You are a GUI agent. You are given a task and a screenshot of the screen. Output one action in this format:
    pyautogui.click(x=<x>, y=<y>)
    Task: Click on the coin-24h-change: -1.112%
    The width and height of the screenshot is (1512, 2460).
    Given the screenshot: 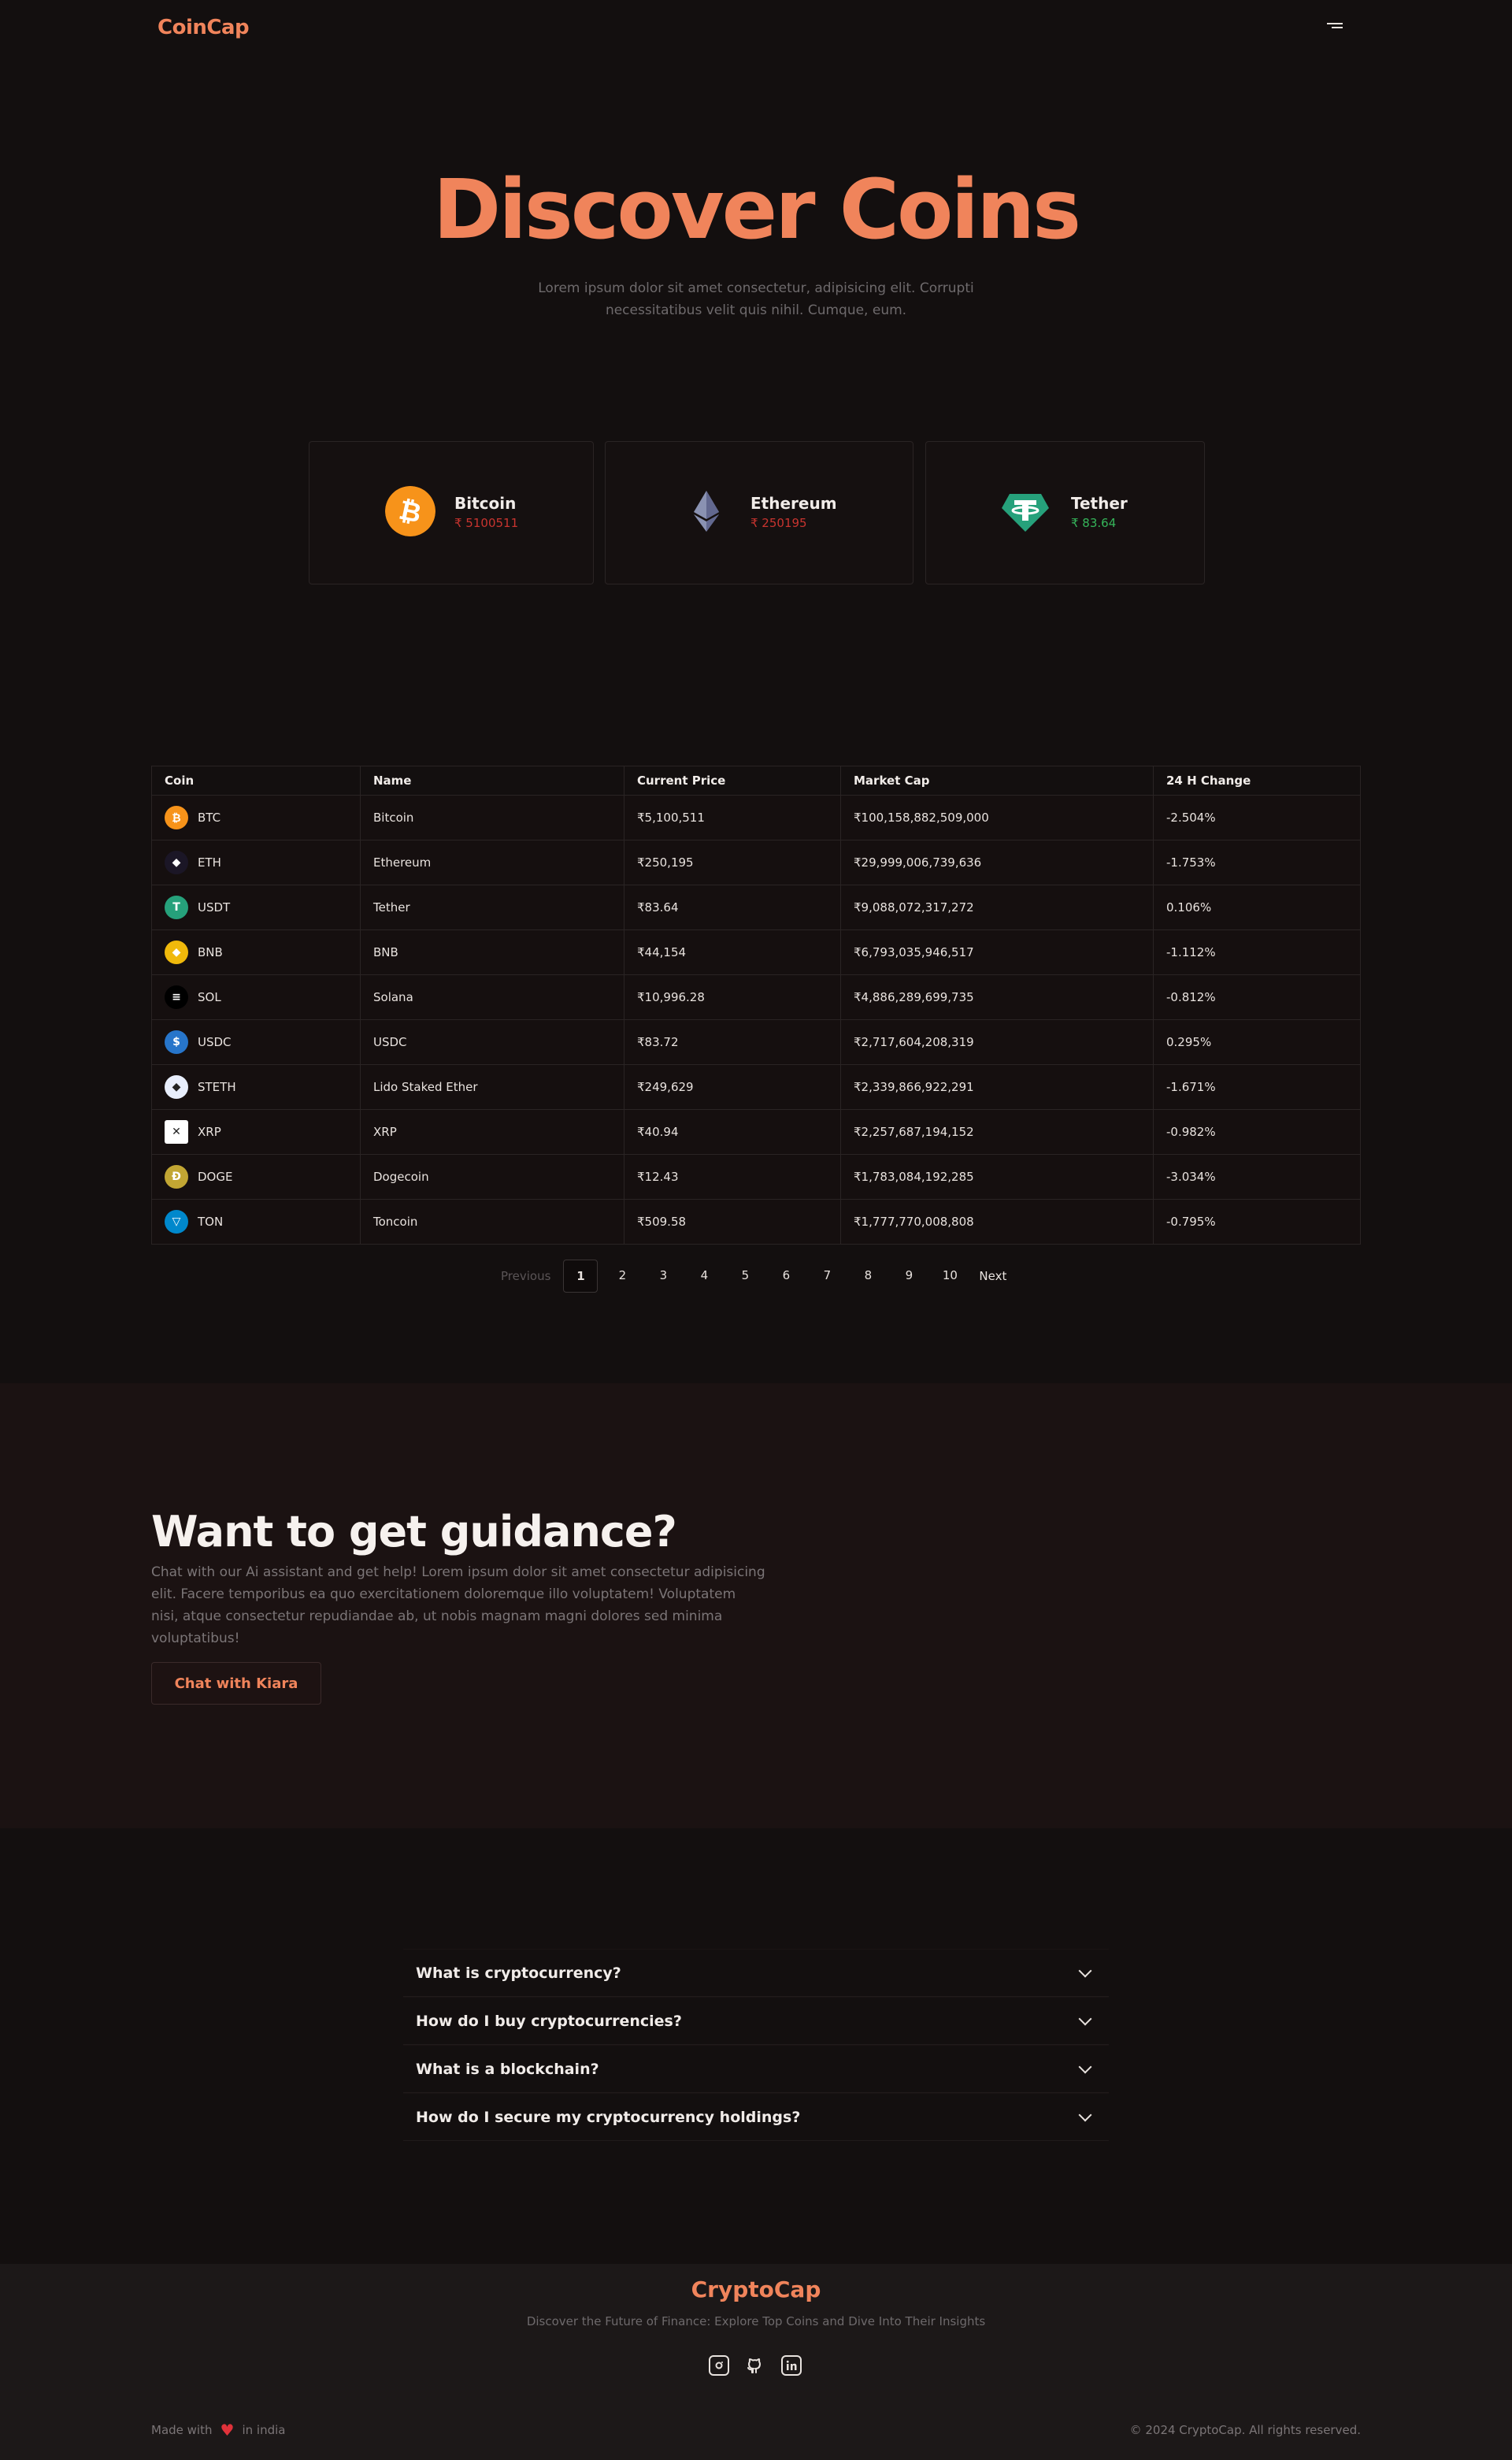 What is the action you would take?
    pyautogui.click(x=1257, y=952)
    